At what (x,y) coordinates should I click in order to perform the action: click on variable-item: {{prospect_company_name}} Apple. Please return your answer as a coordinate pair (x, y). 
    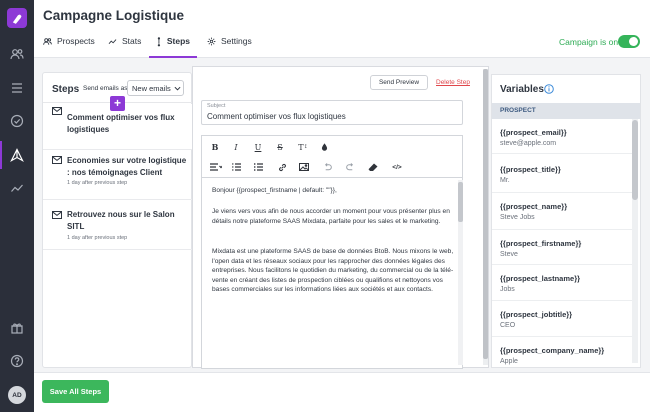
    Looking at the image, I should click on (562, 352).